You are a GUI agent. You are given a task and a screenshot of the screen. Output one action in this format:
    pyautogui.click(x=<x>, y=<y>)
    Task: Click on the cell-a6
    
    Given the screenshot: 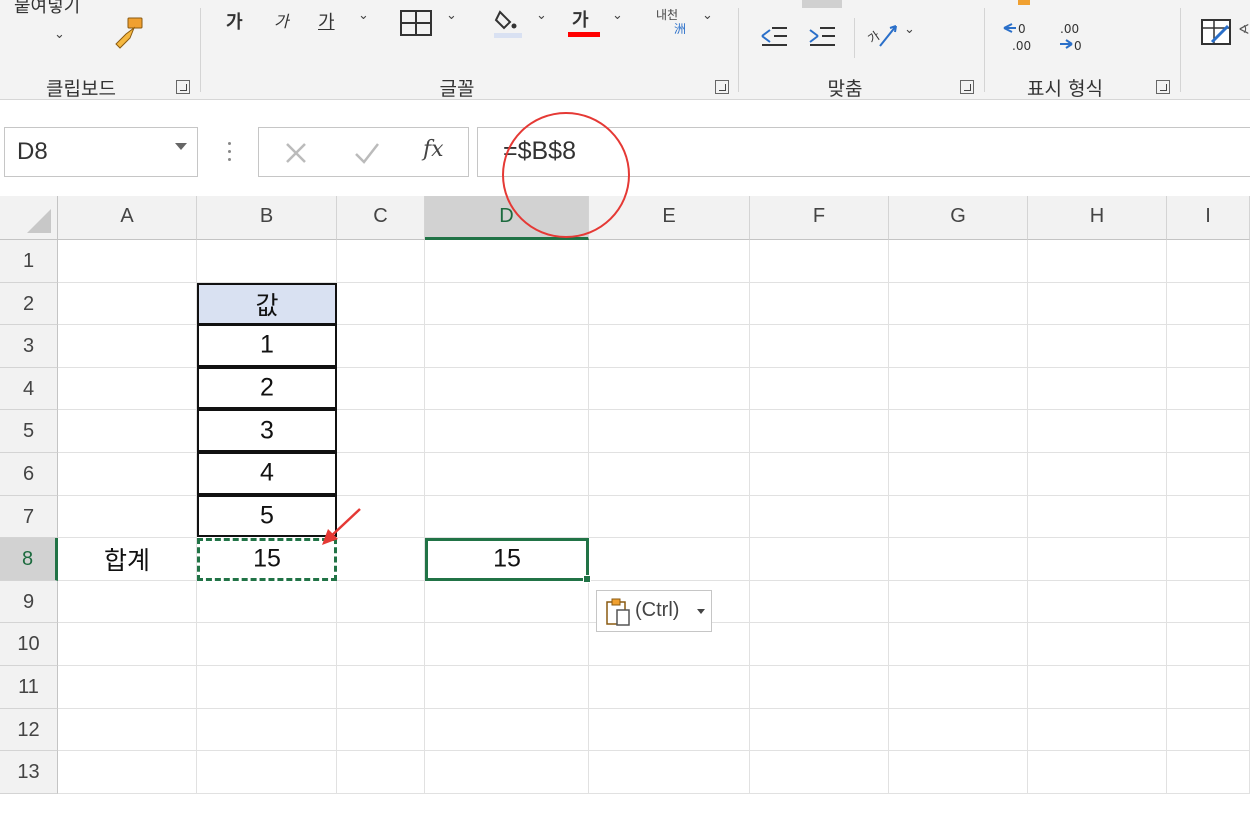 What is the action you would take?
    pyautogui.click(x=127, y=474)
    